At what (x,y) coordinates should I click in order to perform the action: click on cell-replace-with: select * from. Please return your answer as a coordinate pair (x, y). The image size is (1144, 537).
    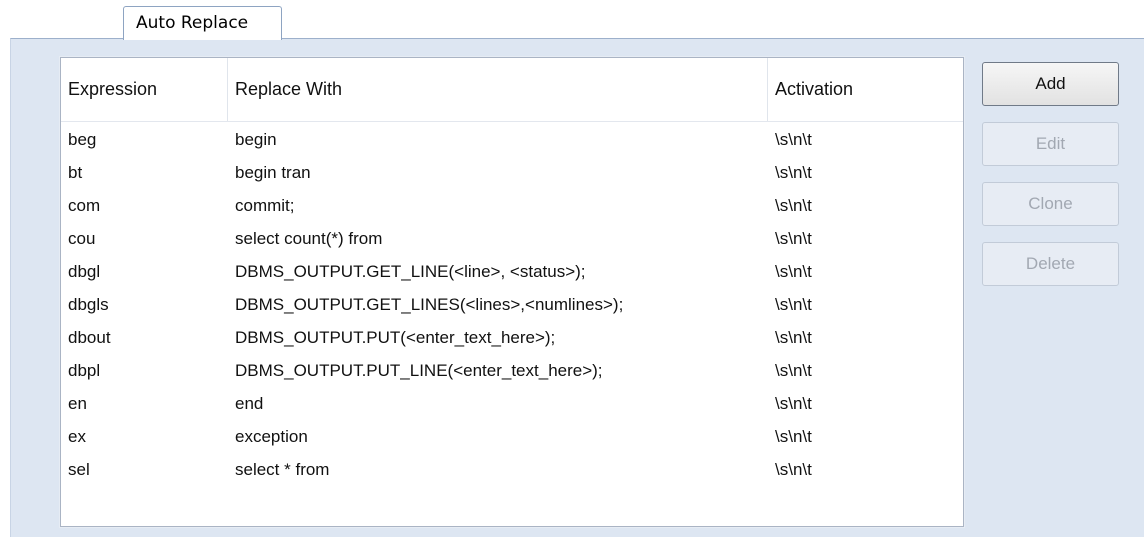
    Looking at the image, I should click on (282, 469).